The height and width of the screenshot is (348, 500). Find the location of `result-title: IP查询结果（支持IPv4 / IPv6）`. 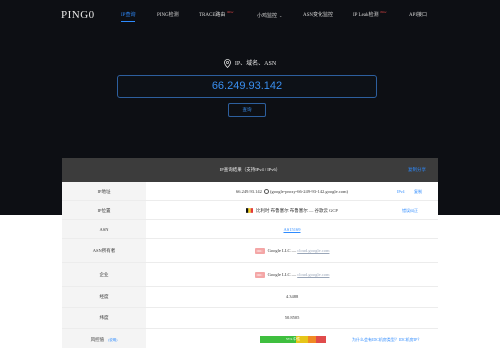

result-title: IP查询结果（支持IPv4 / IPv6） is located at coordinates (250, 169).